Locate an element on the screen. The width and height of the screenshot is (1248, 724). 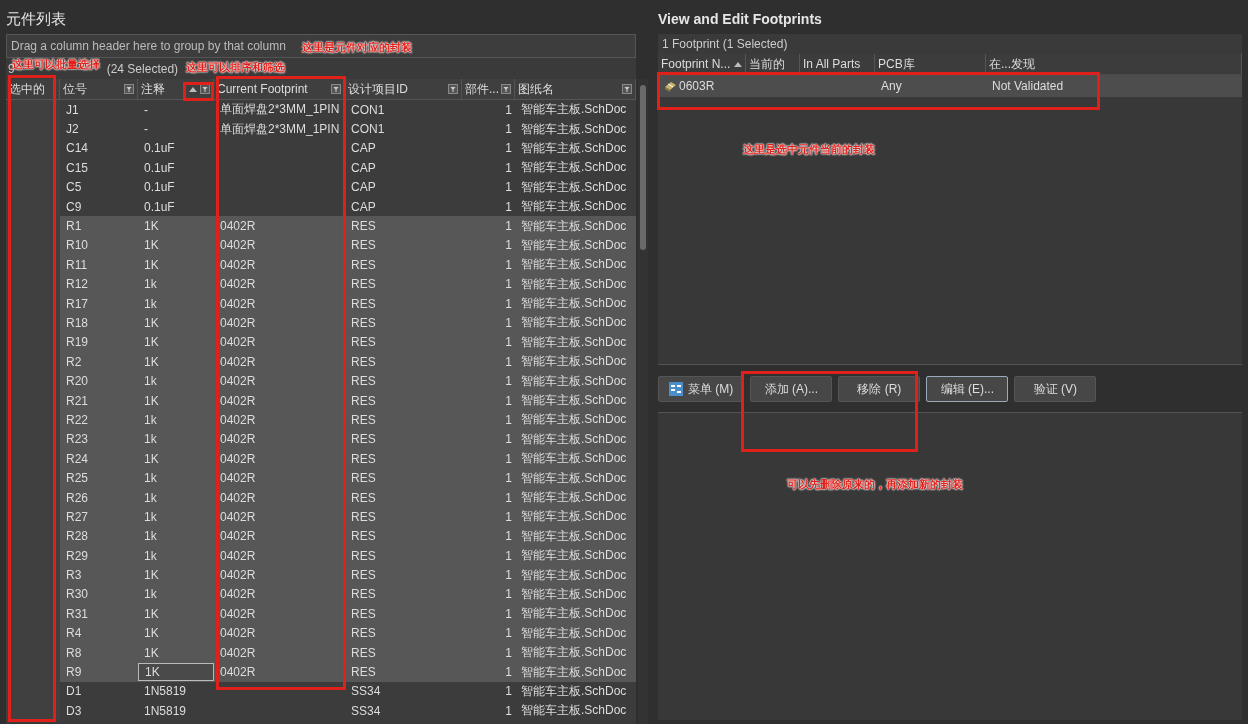
column-header: 选中的 is located at coordinates (33, 89).